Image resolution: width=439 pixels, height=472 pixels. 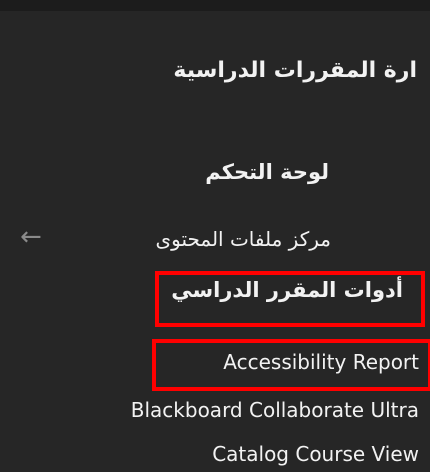 I want to click on menu-item-catalog-course-view: Catalog Course View, so click(x=315, y=454).